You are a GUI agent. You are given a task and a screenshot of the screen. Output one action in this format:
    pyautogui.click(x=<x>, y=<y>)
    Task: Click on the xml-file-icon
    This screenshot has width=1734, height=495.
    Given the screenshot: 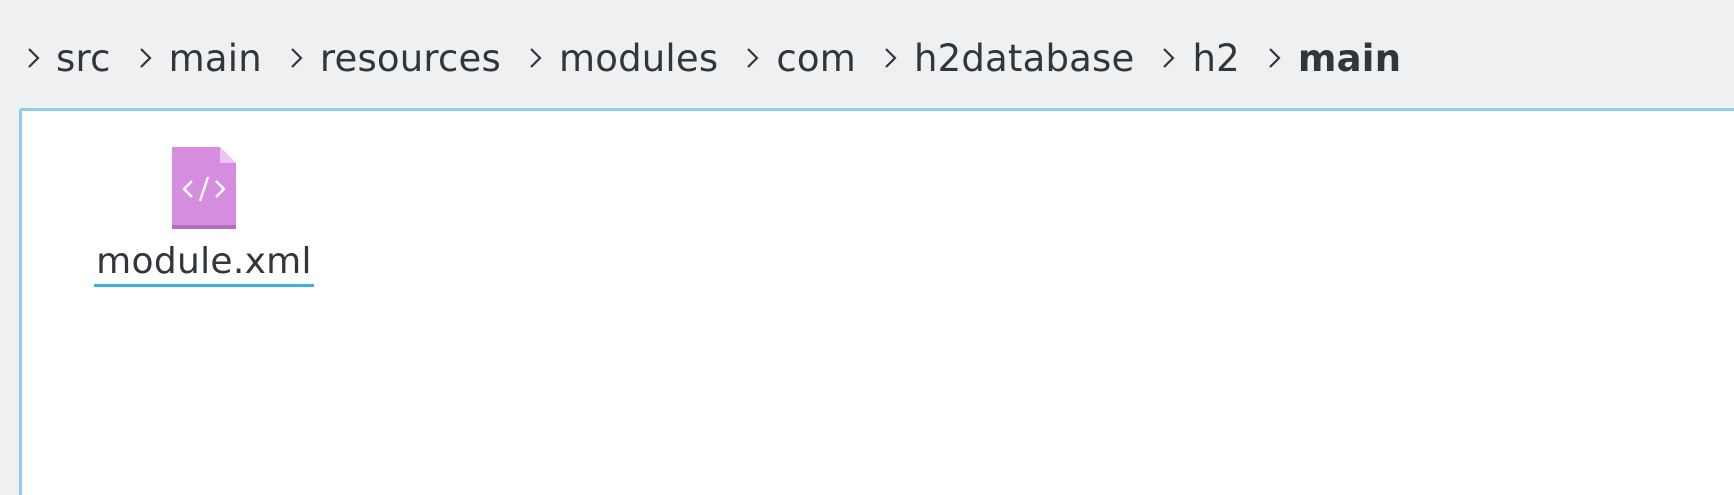 What is the action you would take?
    pyautogui.click(x=204, y=188)
    